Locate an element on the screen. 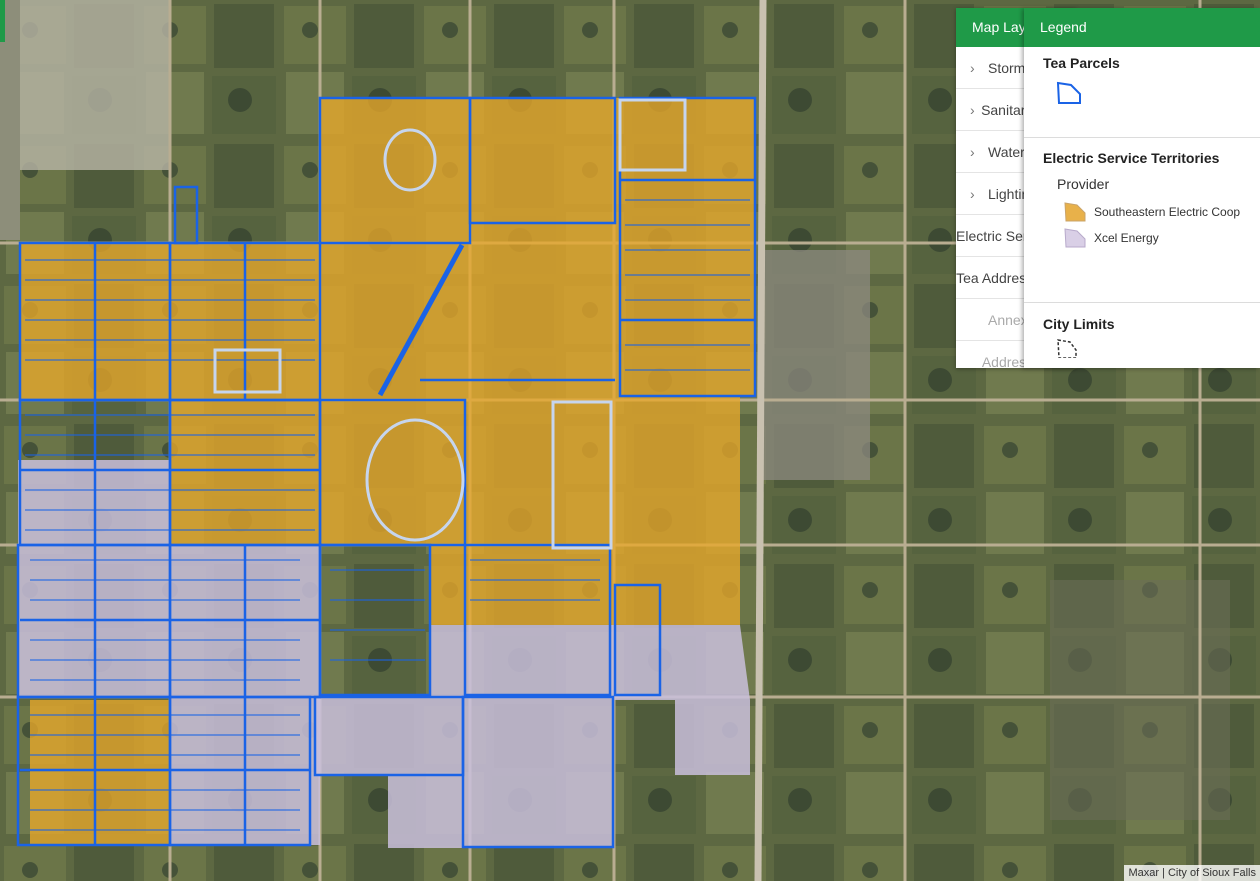 The height and width of the screenshot is (881, 1260). legend-title-tea-parcels: Tea Parcels is located at coordinates (1081, 63).